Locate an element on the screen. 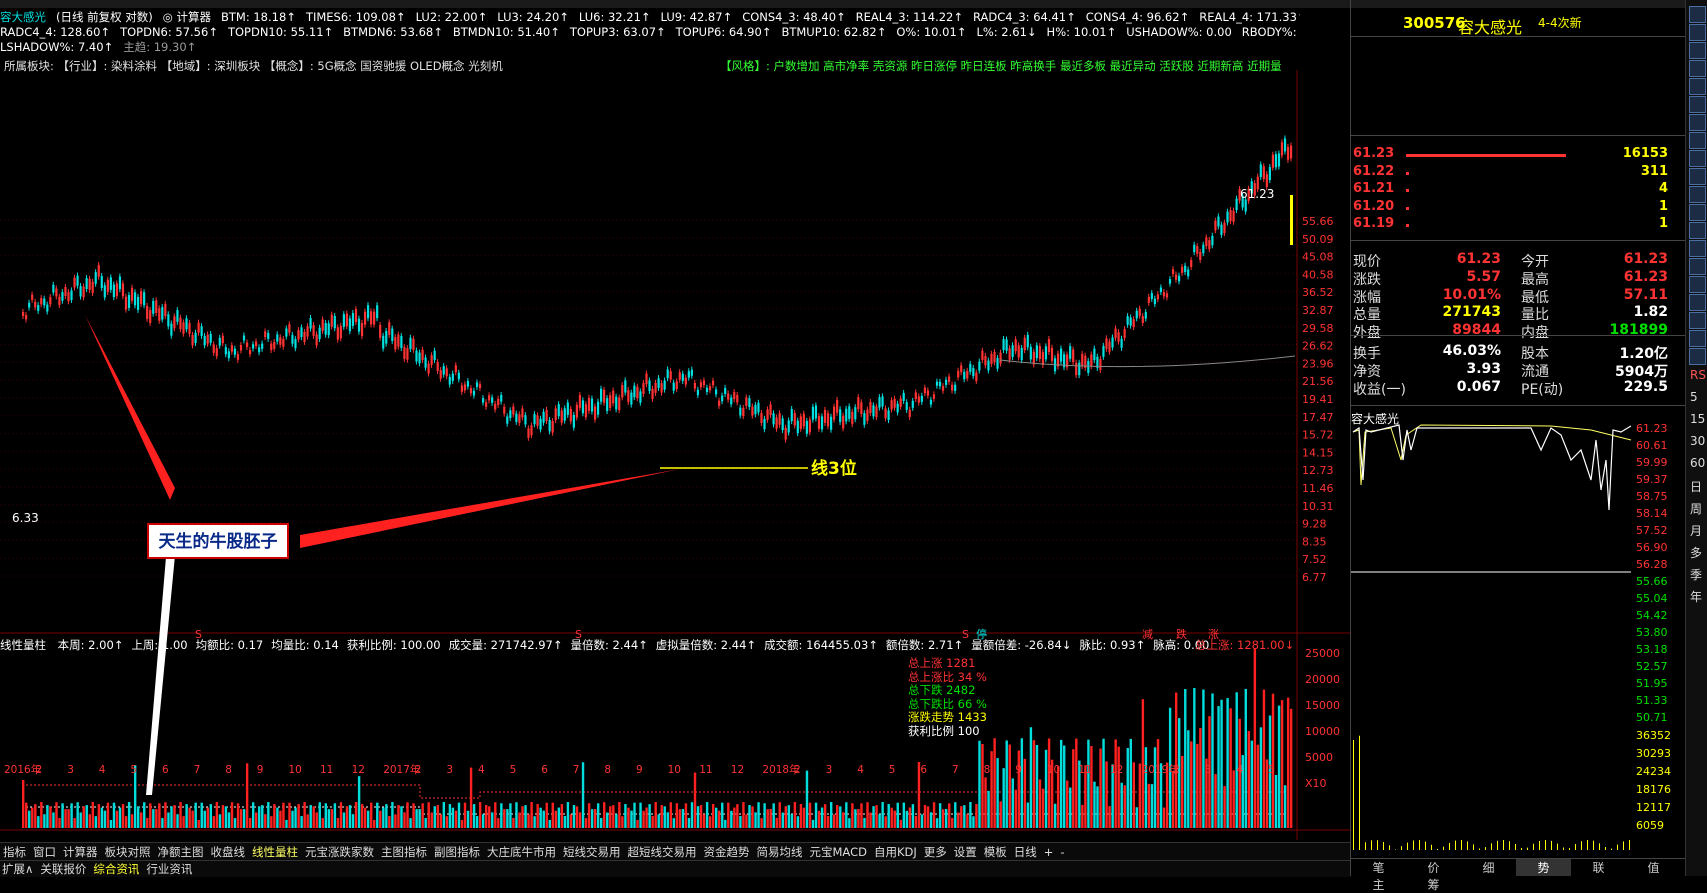 The height and width of the screenshot is (893, 1707). bottom-tab: 行业资讯 is located at coordinates (170, 869).